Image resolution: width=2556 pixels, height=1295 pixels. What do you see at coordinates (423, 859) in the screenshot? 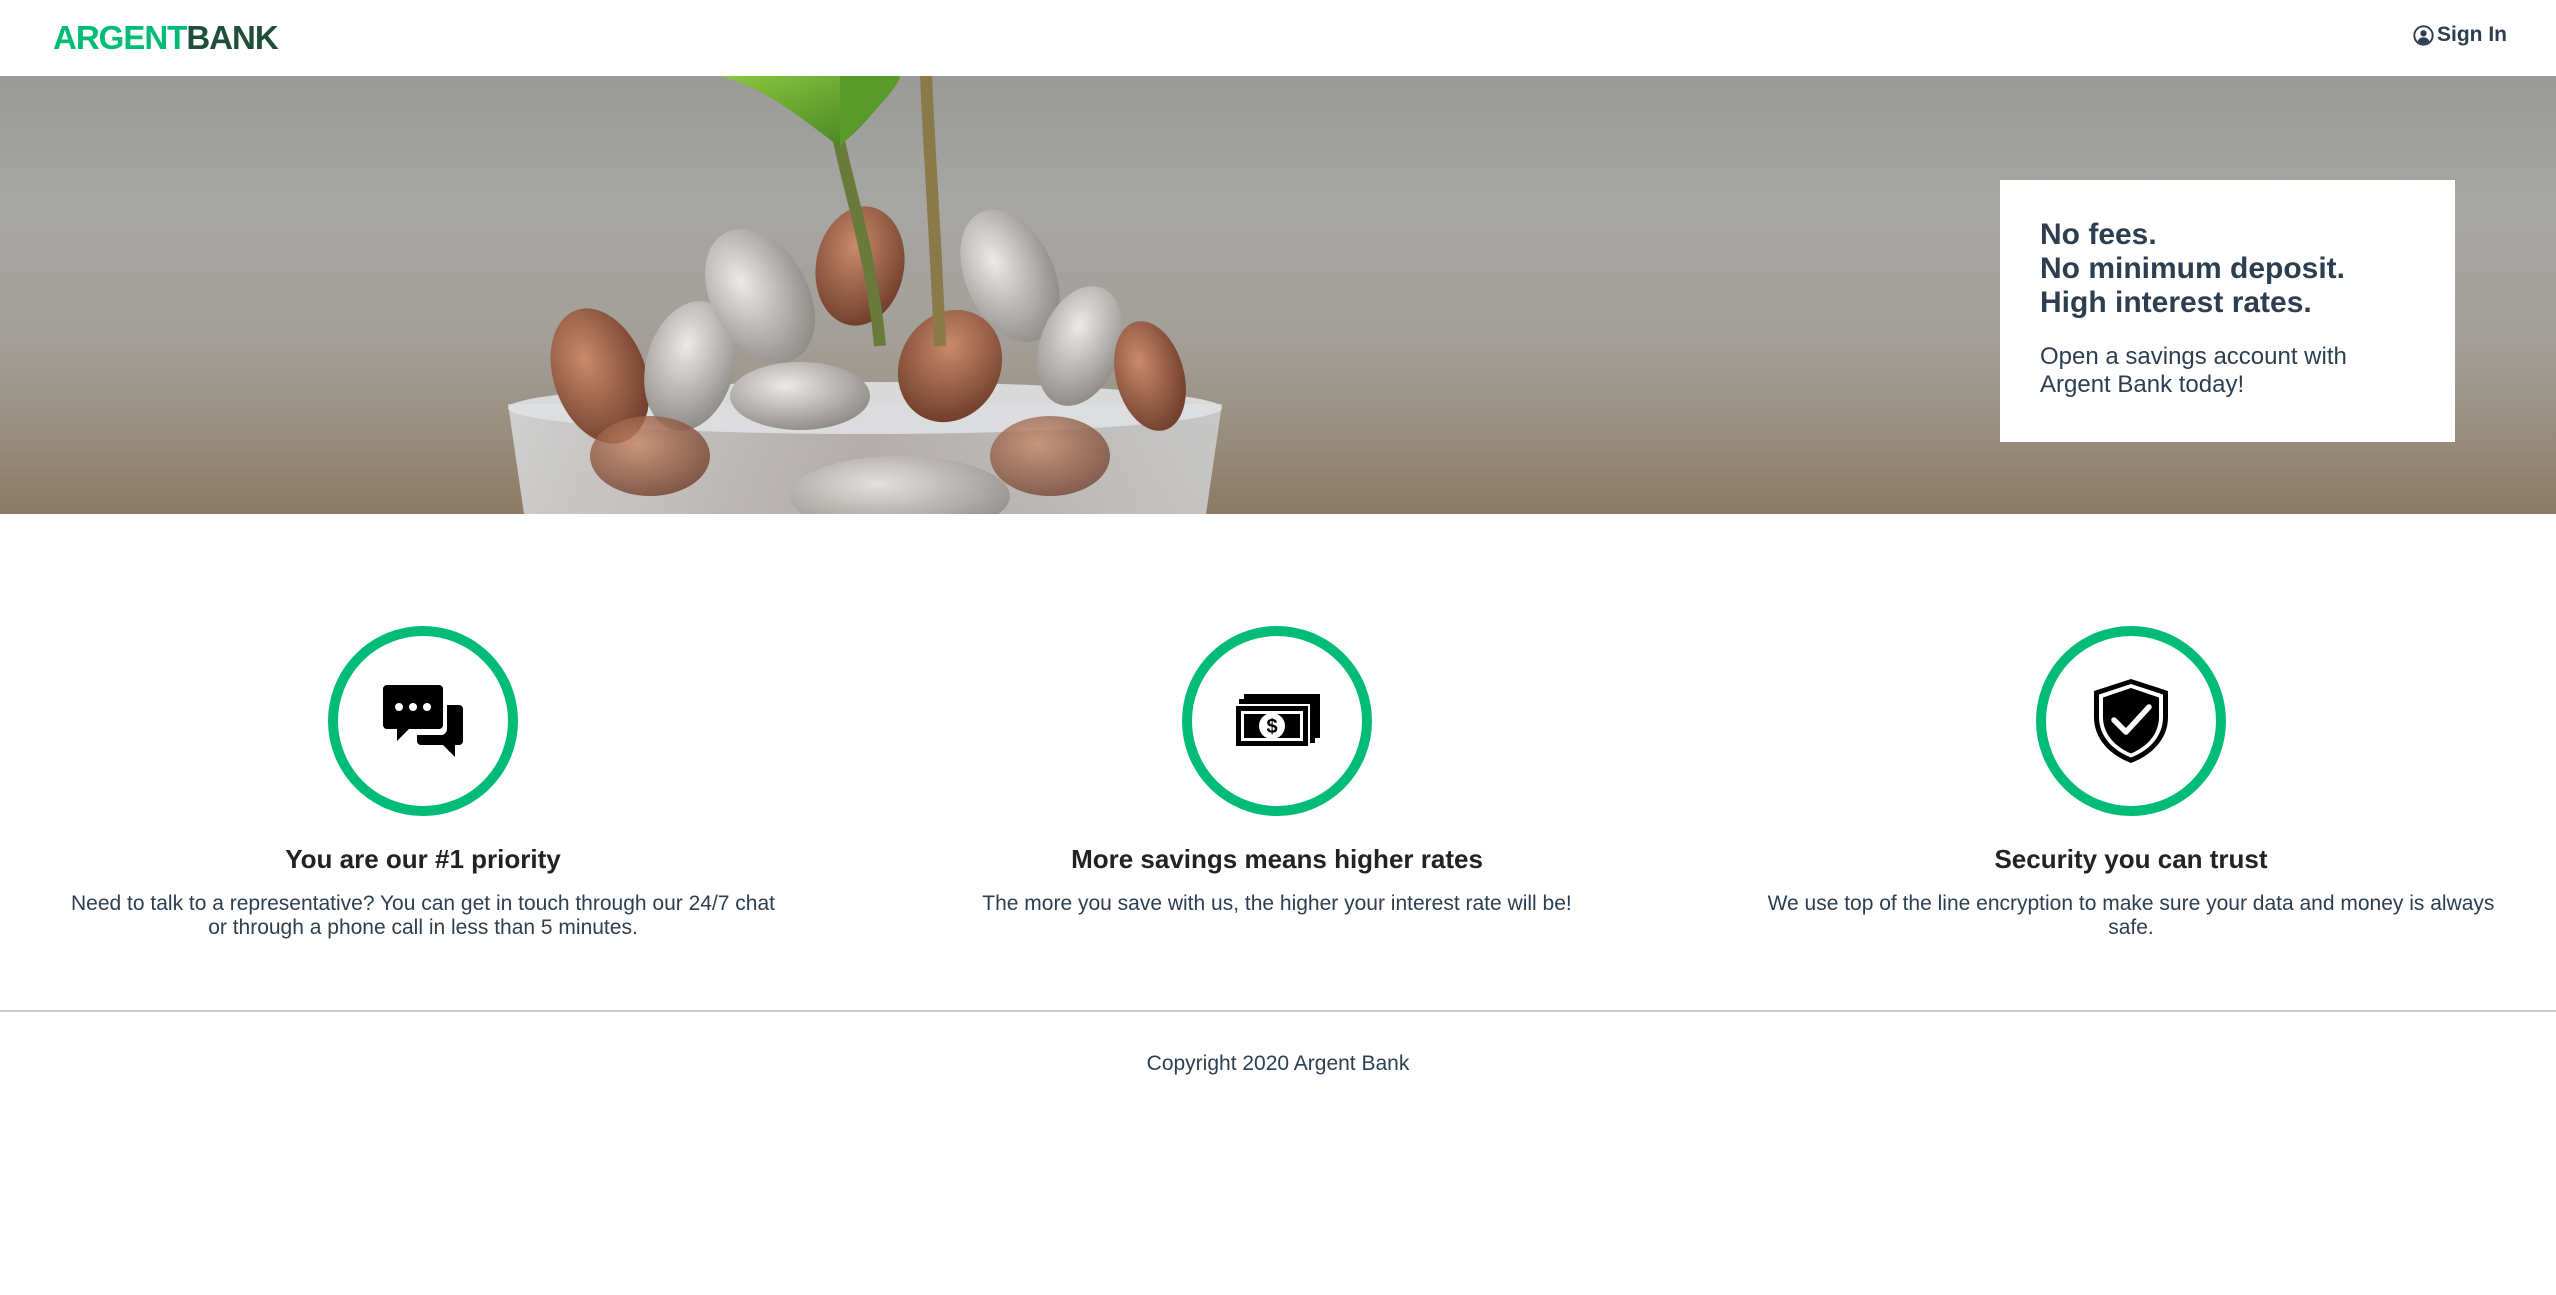
I see `feature-title: You are our #1 priority` at bounding box center [423, 859].